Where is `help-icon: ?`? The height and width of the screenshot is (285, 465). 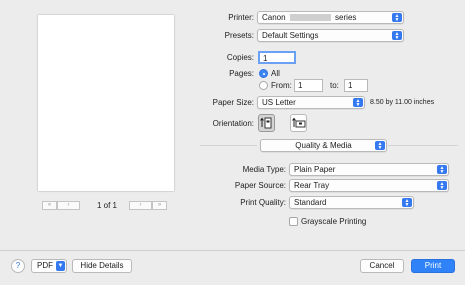 help-icon: ? is located at coordinates (18, 265).